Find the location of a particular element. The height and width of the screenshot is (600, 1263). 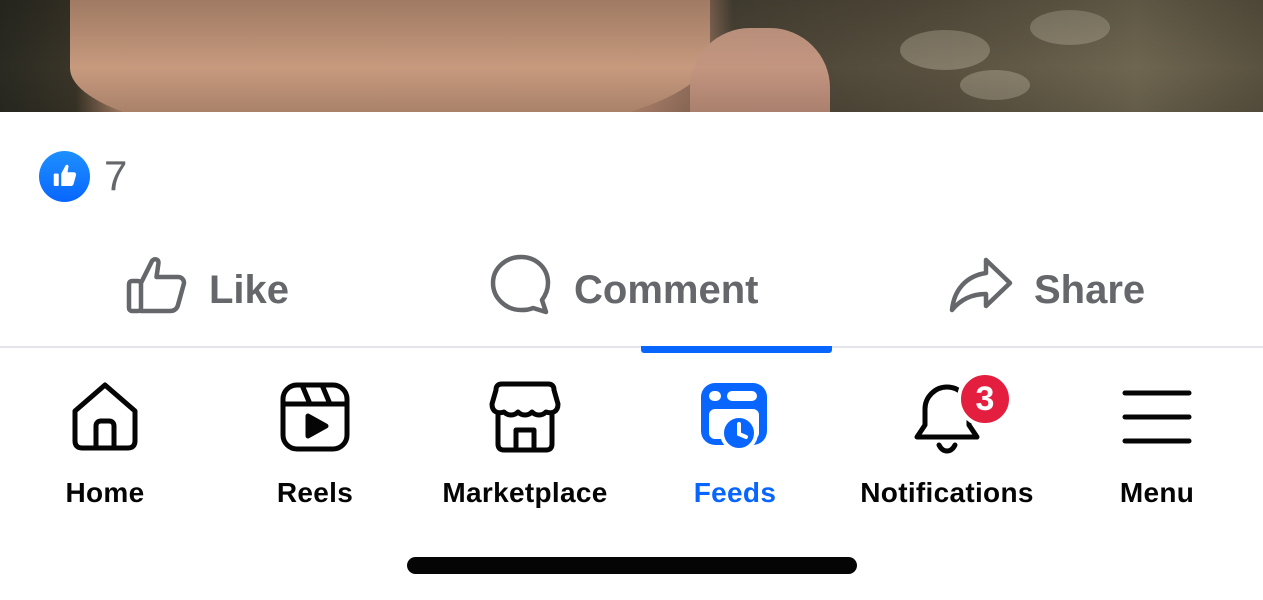

share-button: Share is located at coordinates (1046, 290).